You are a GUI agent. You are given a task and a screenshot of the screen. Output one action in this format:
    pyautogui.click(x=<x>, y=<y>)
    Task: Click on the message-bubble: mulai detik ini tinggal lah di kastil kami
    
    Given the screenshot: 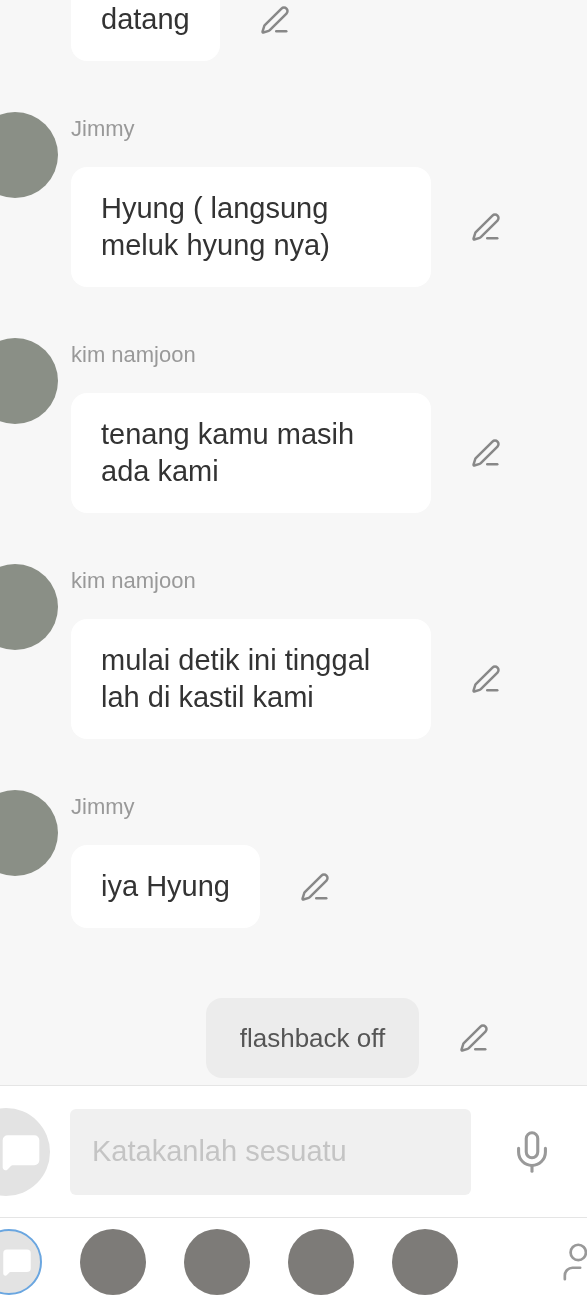 What is the action you would take?
    pyautogui.click(x=251, y=679)
    